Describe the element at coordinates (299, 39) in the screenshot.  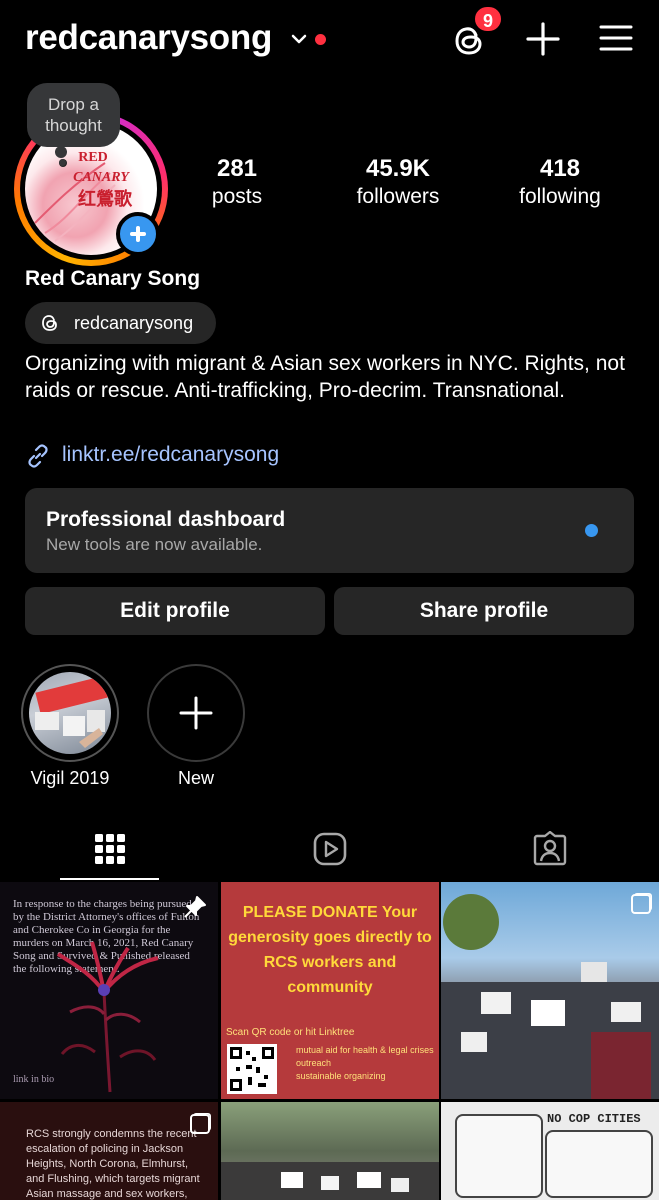
I see `chevron-down-icon` at that location.